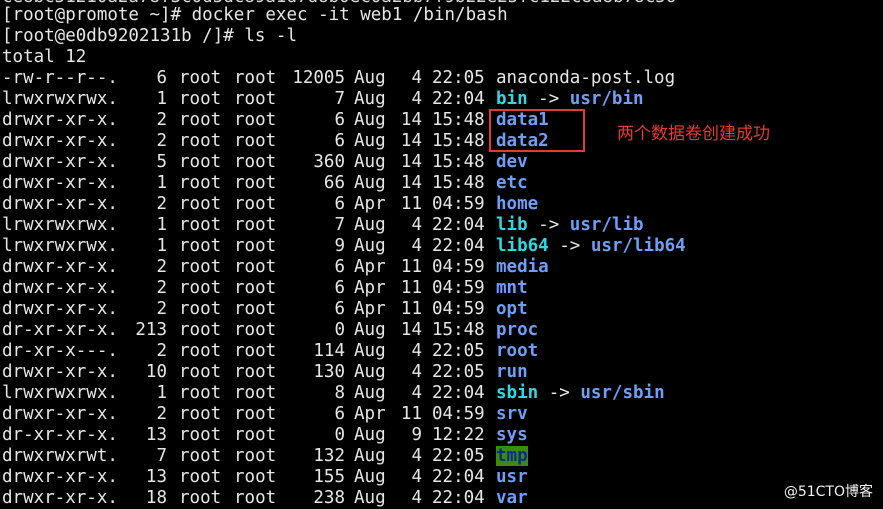 Image resolution: width=883 pixels, height=509 pixels. I want to click on ls-entry-row: drwxr-xr-x. 10 root root 130 Aug 4 22:05 run, so click(442, 372).